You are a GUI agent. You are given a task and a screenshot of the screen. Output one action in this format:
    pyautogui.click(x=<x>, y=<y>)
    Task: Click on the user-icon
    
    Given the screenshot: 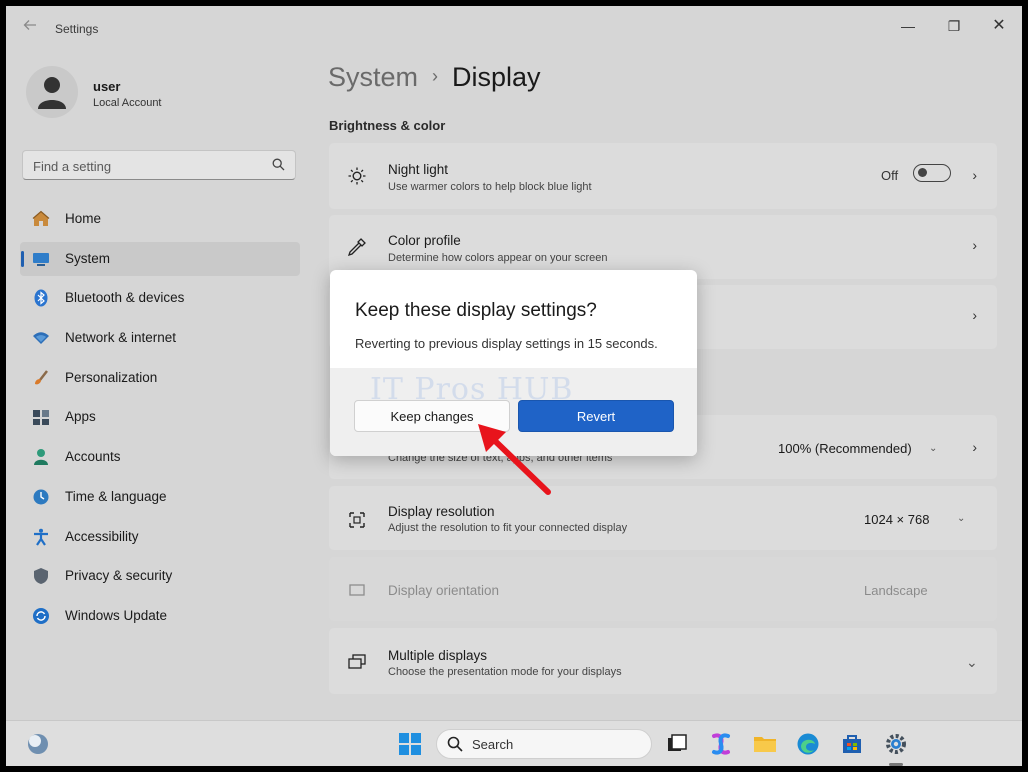 What is the action you would take?
    pyautogui.click(x=52, y=93)
    